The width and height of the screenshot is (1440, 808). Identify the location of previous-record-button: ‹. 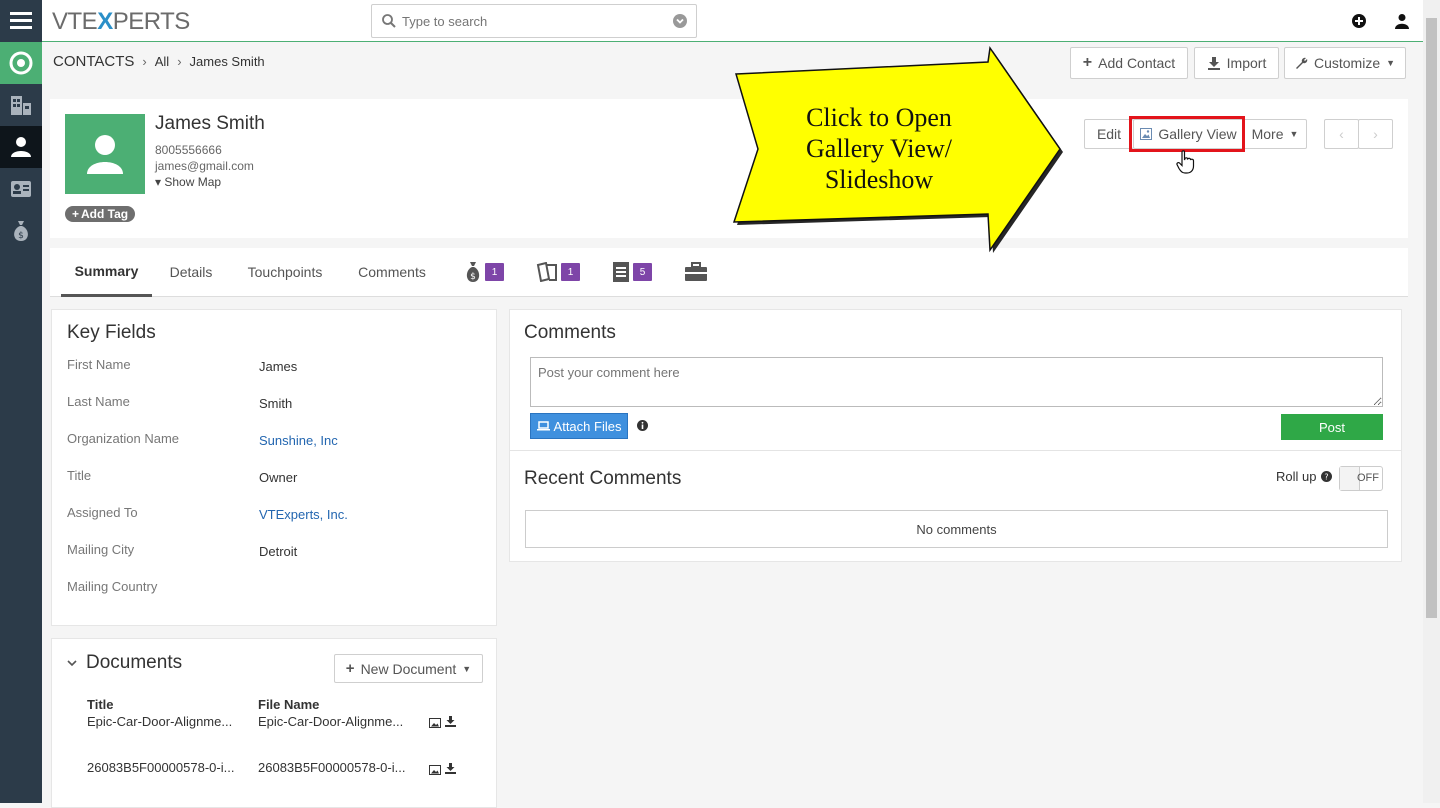
(1341, 134).